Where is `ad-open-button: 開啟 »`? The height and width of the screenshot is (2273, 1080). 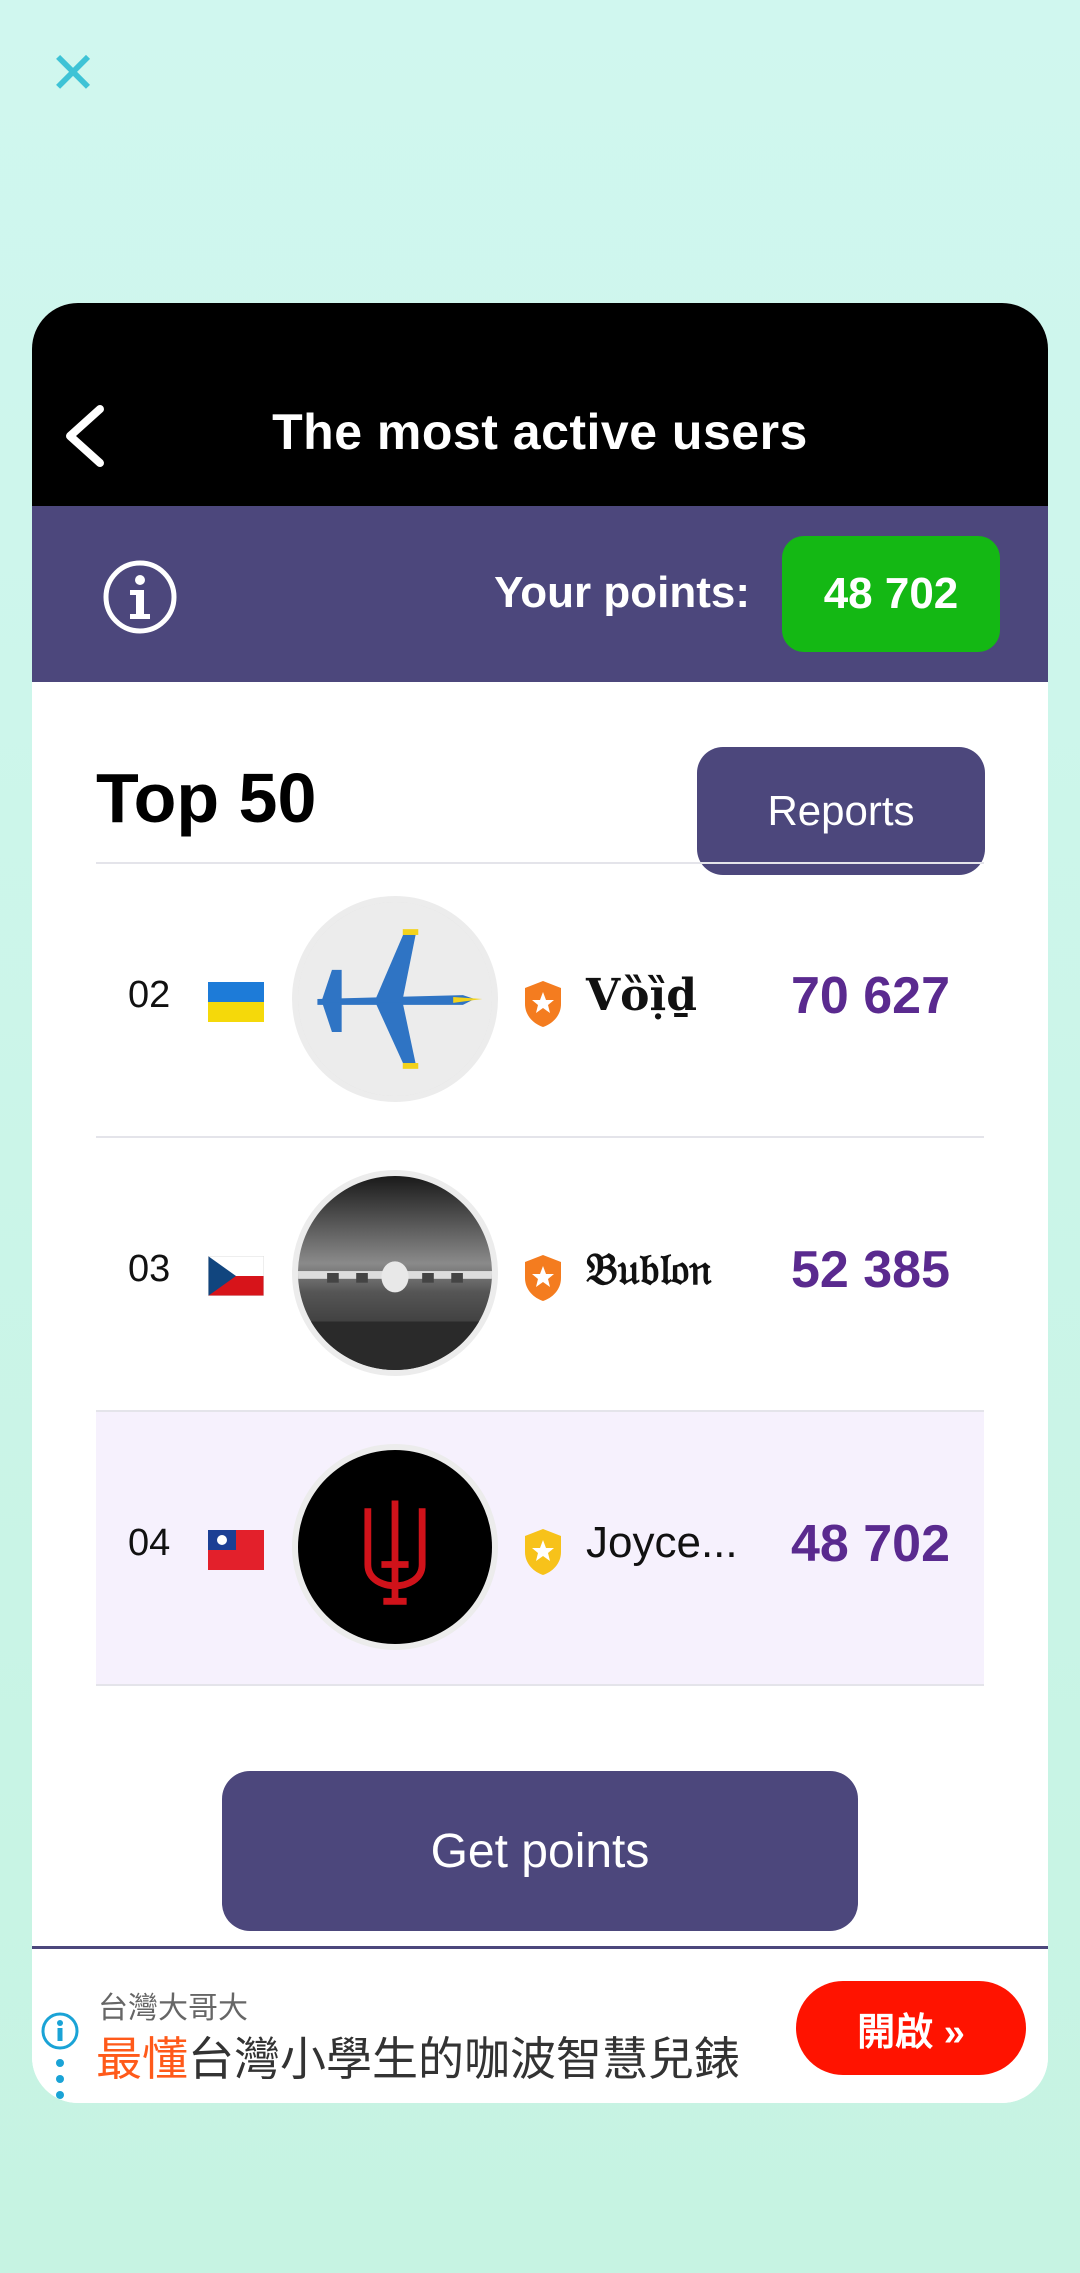
ad-open-button: 開啟 » is located at coordinates (911, 2028).